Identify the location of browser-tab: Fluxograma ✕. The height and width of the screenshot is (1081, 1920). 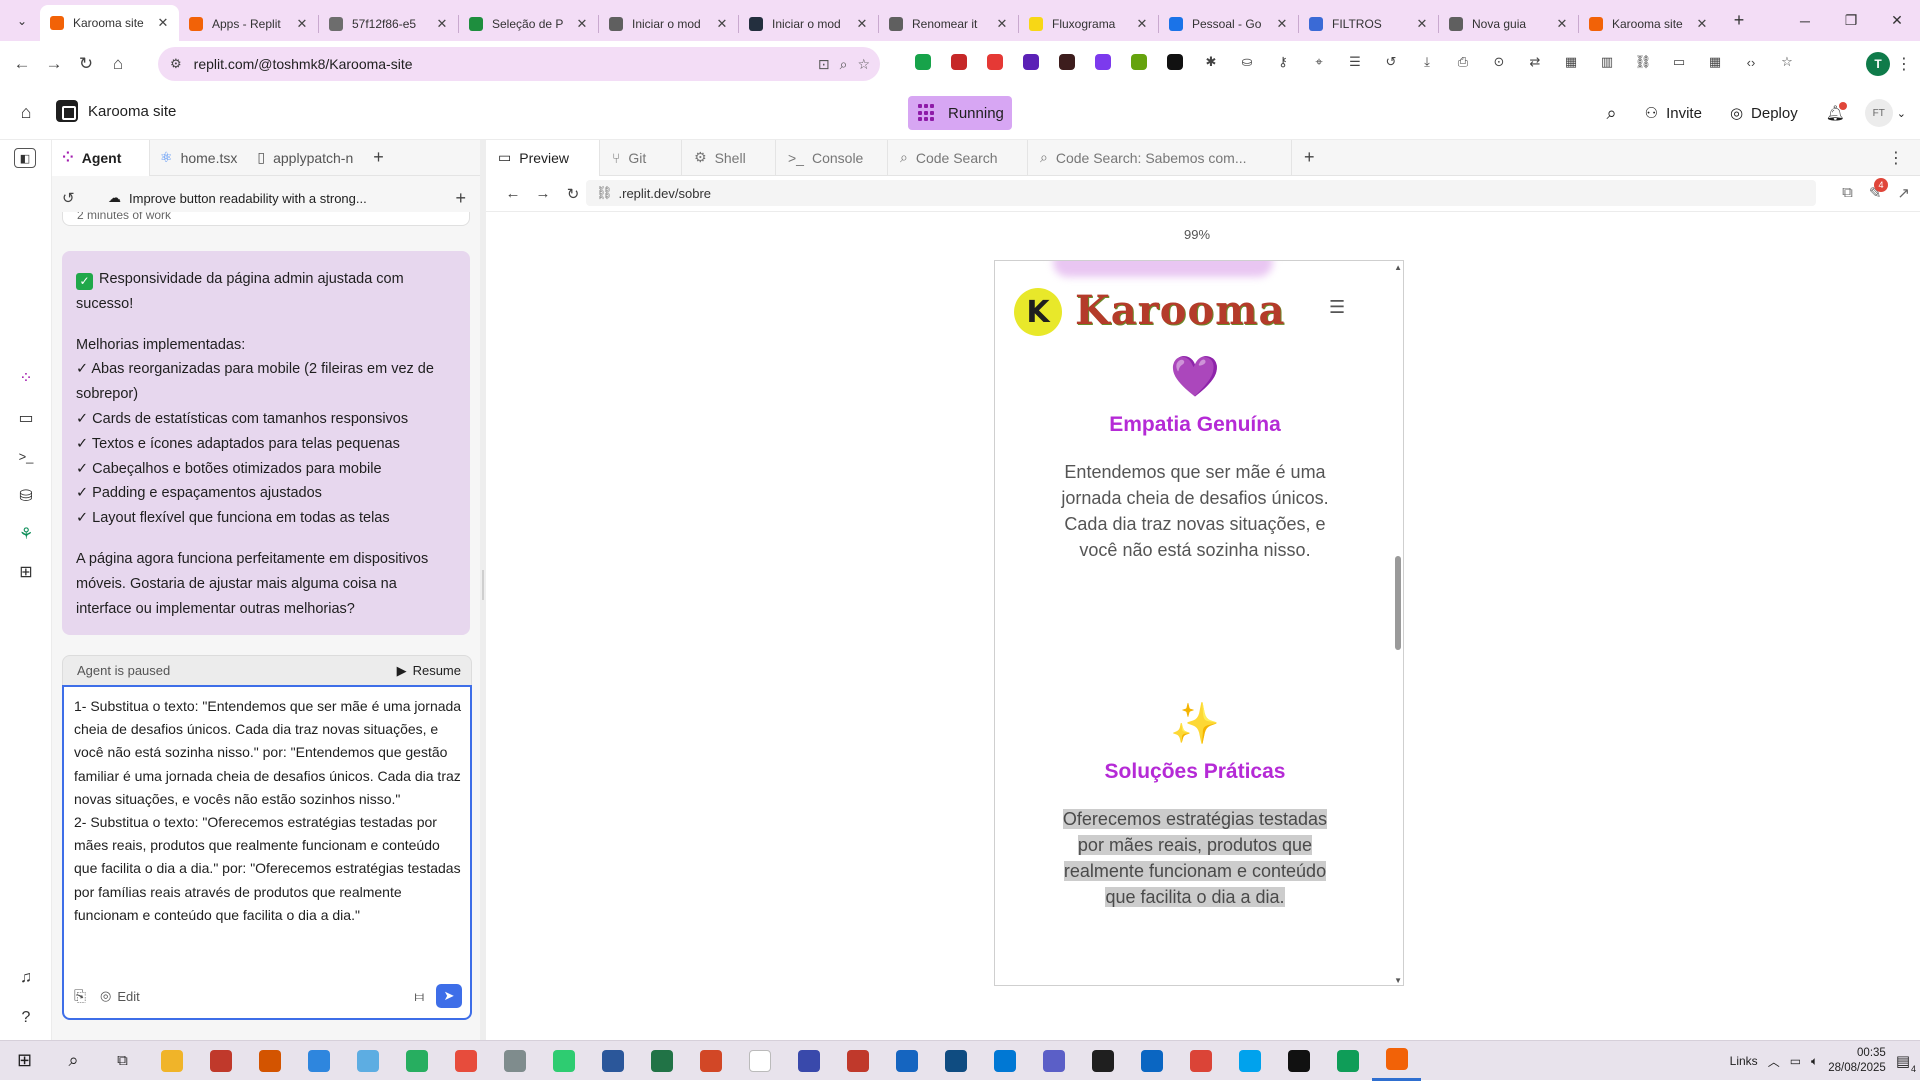
(1088, 24).